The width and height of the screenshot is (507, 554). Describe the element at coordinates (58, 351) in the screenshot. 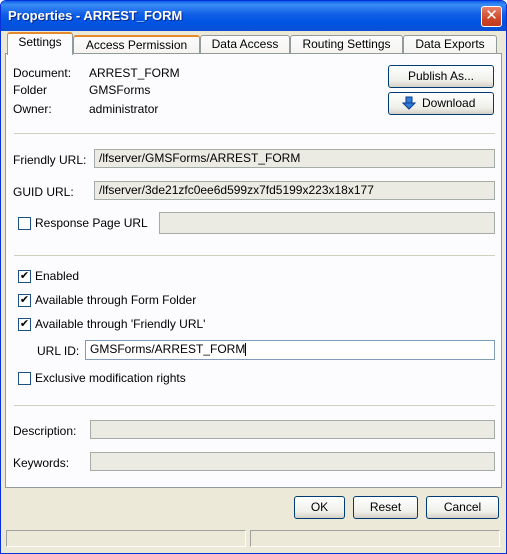

I see `url-id-label: URL ID:` at that location.